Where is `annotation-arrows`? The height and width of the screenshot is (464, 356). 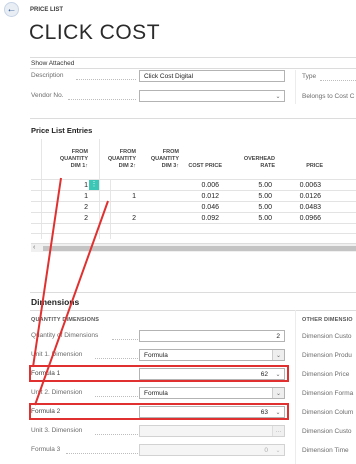 annotation-arrows is located at coordinates (70, 291).